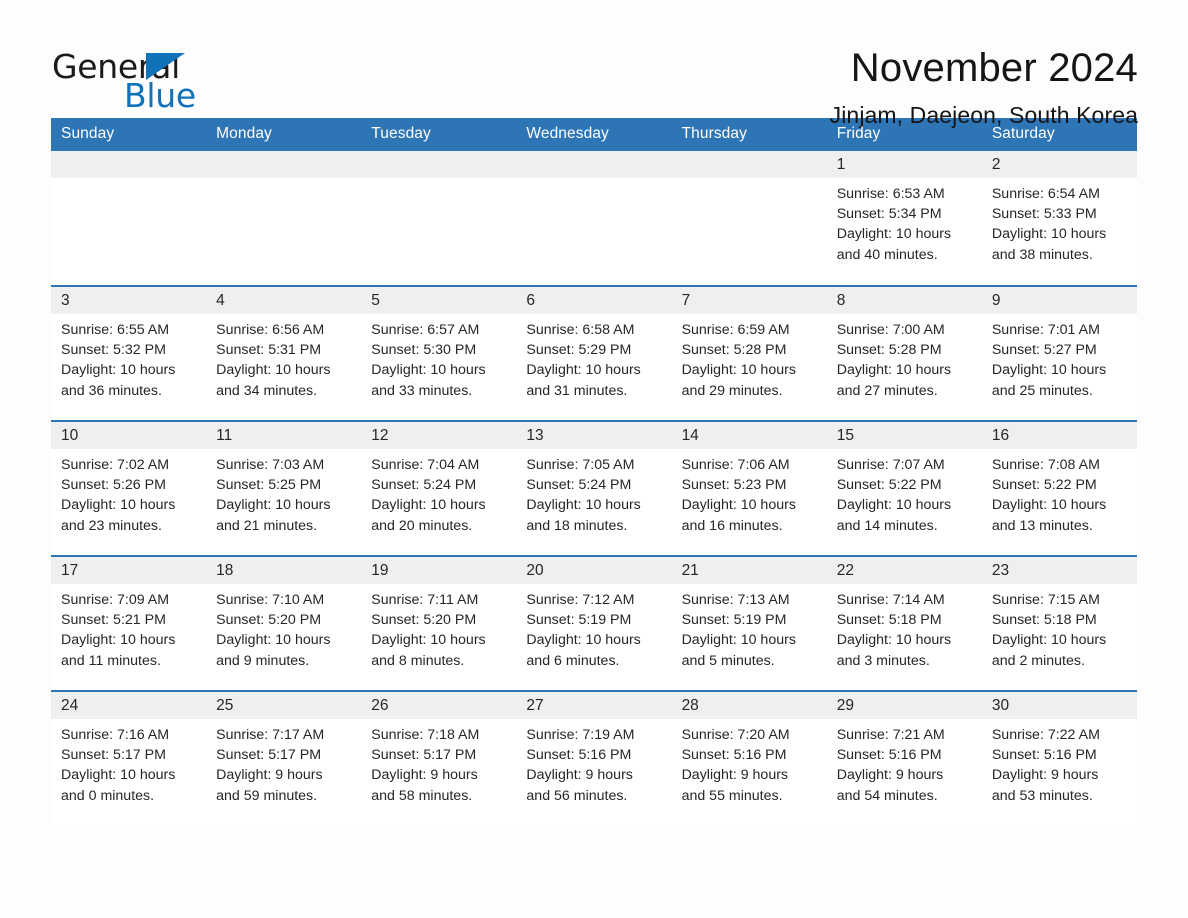 This screenshot has height=918, width=1188. What do you see at coordinates (594, 300) in the screenshot?
I see `day-number: 6` at bounding box center [594, 300].